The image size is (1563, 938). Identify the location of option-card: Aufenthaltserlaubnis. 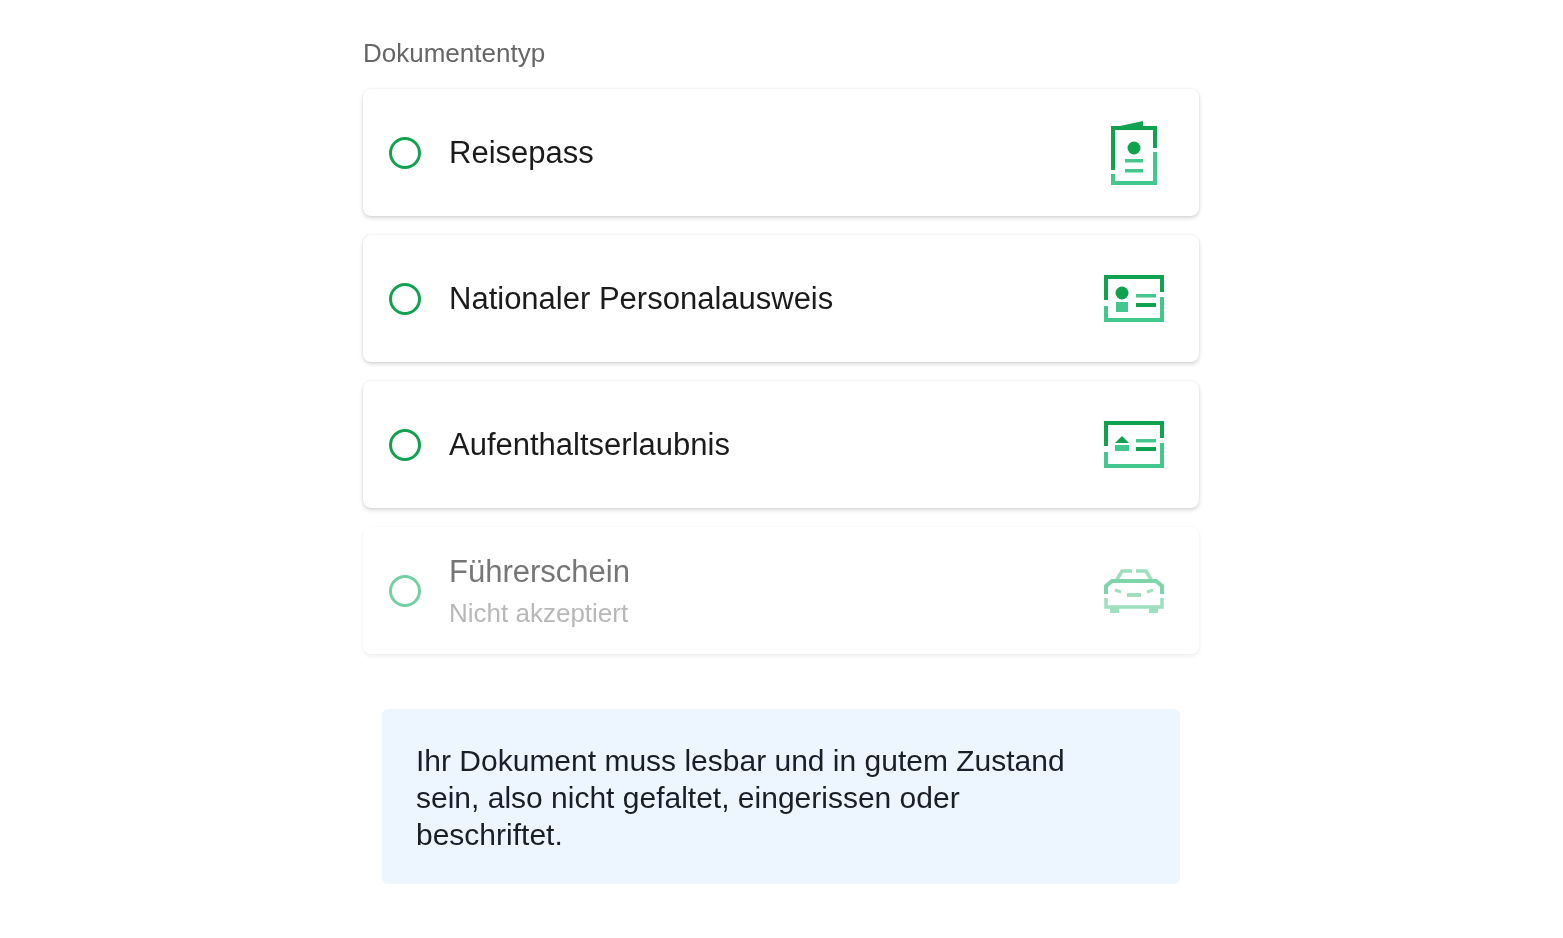
(781, 444).